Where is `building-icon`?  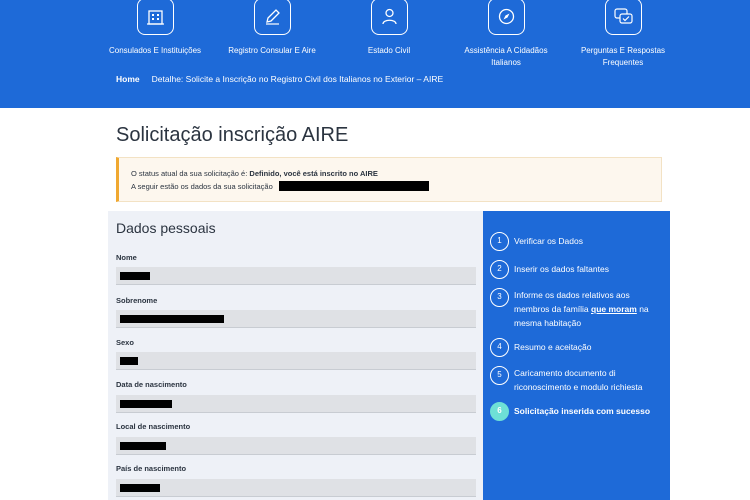 building-icon is located at coordinates (155, 17).